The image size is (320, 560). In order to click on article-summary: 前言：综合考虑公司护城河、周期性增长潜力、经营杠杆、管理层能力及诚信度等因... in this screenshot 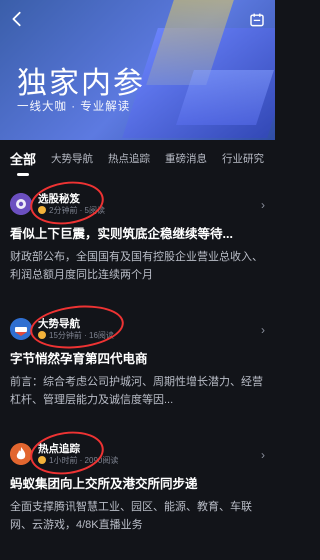, I will do `click(136, 391)`.